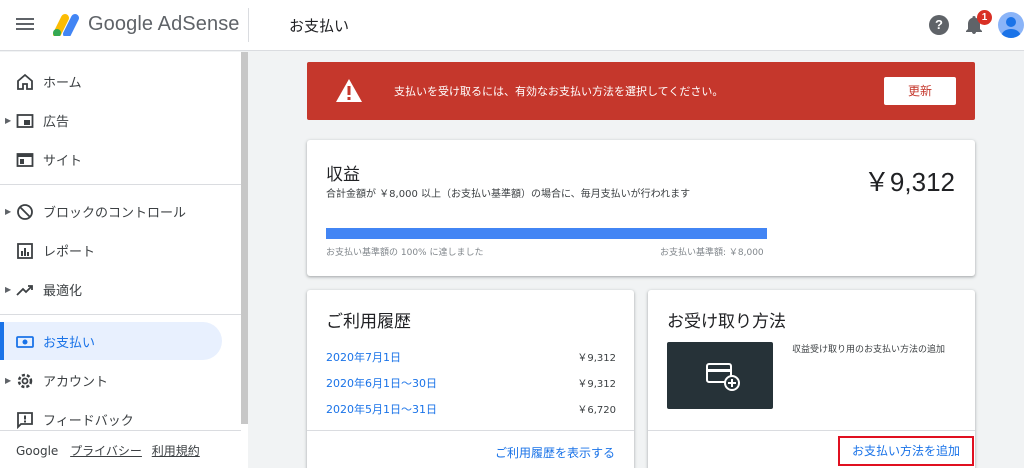 This screenshot has height=468, width=1024. What do you see at coordinates (24, 290) in the screenshot?
I see `trending-up-icon` at bounding box center [24, 290].